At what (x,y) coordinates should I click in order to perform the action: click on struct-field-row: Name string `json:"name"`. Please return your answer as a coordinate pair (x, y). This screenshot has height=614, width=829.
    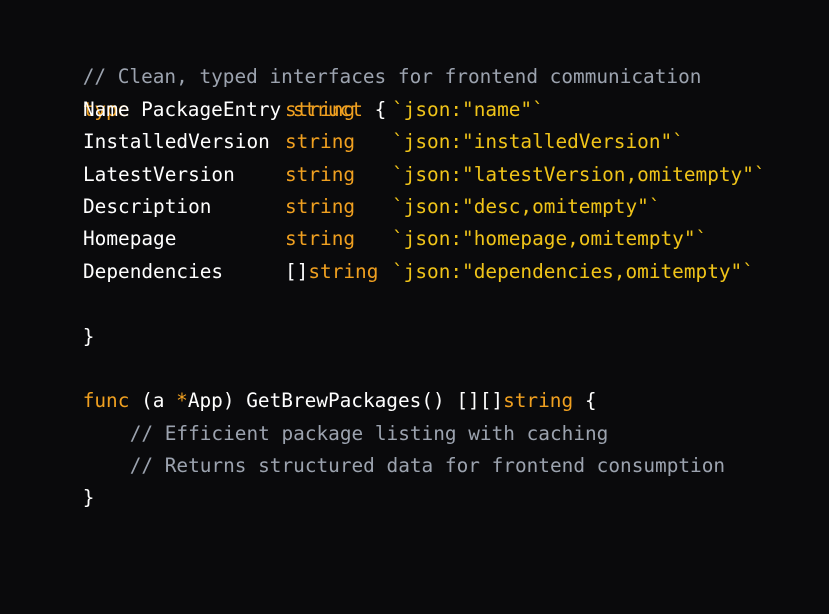
    Looking at the image, I should click on (432, 110).